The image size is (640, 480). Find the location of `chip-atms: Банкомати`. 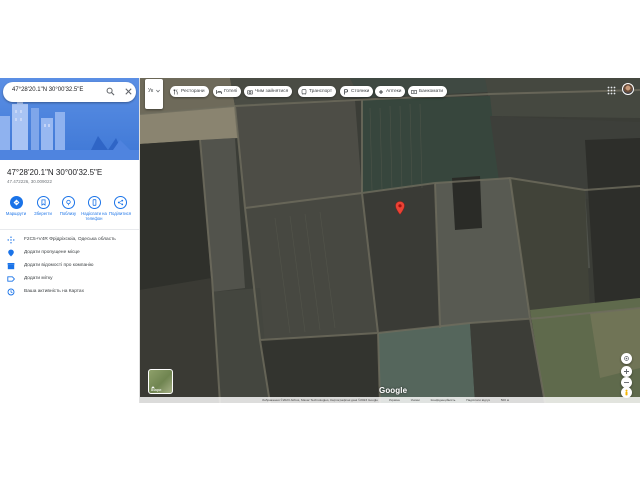

chip-atms: Банкомати is located at coordinates (428, 91).